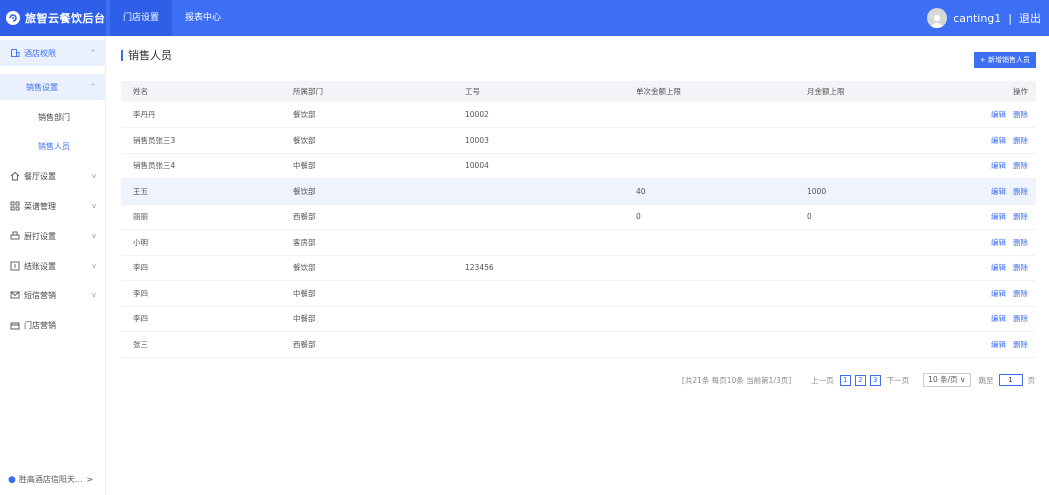  Describe the element at coordinates (53, 18) in the screenshot. I see `brand: 旅智云餐饮后台` at that location.